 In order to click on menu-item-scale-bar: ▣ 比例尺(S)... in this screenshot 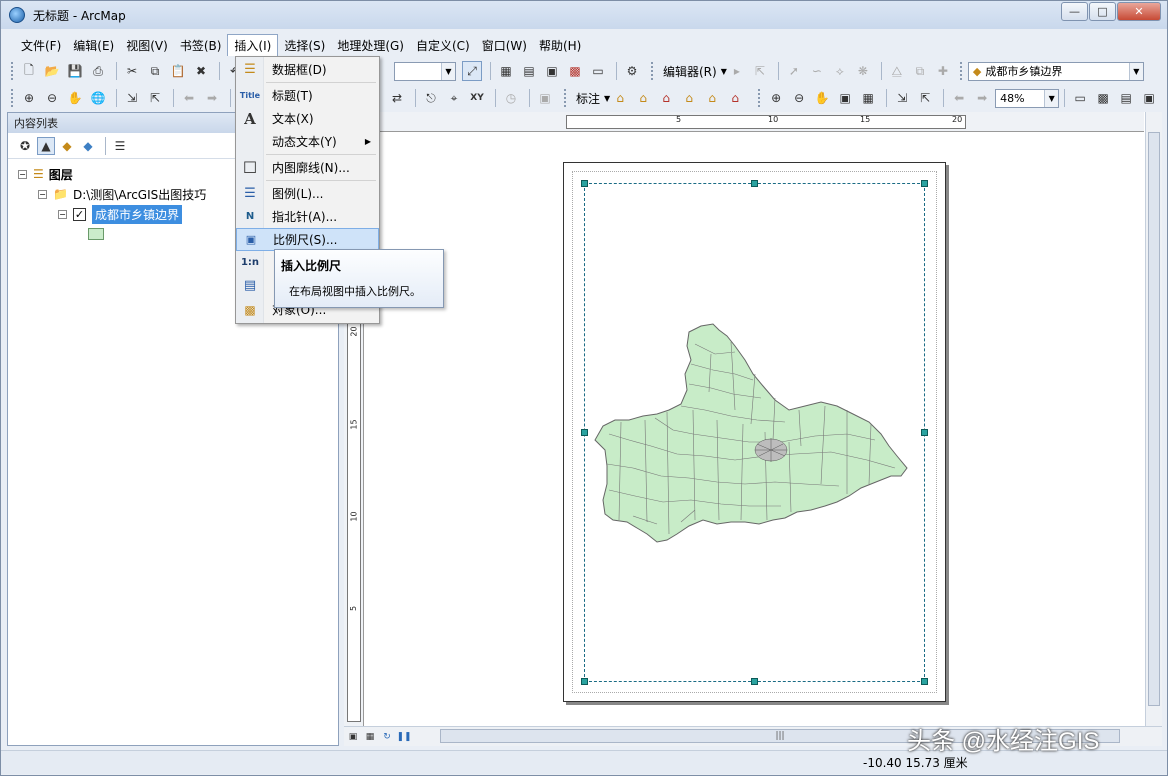, I will do `click(307, 239)`.